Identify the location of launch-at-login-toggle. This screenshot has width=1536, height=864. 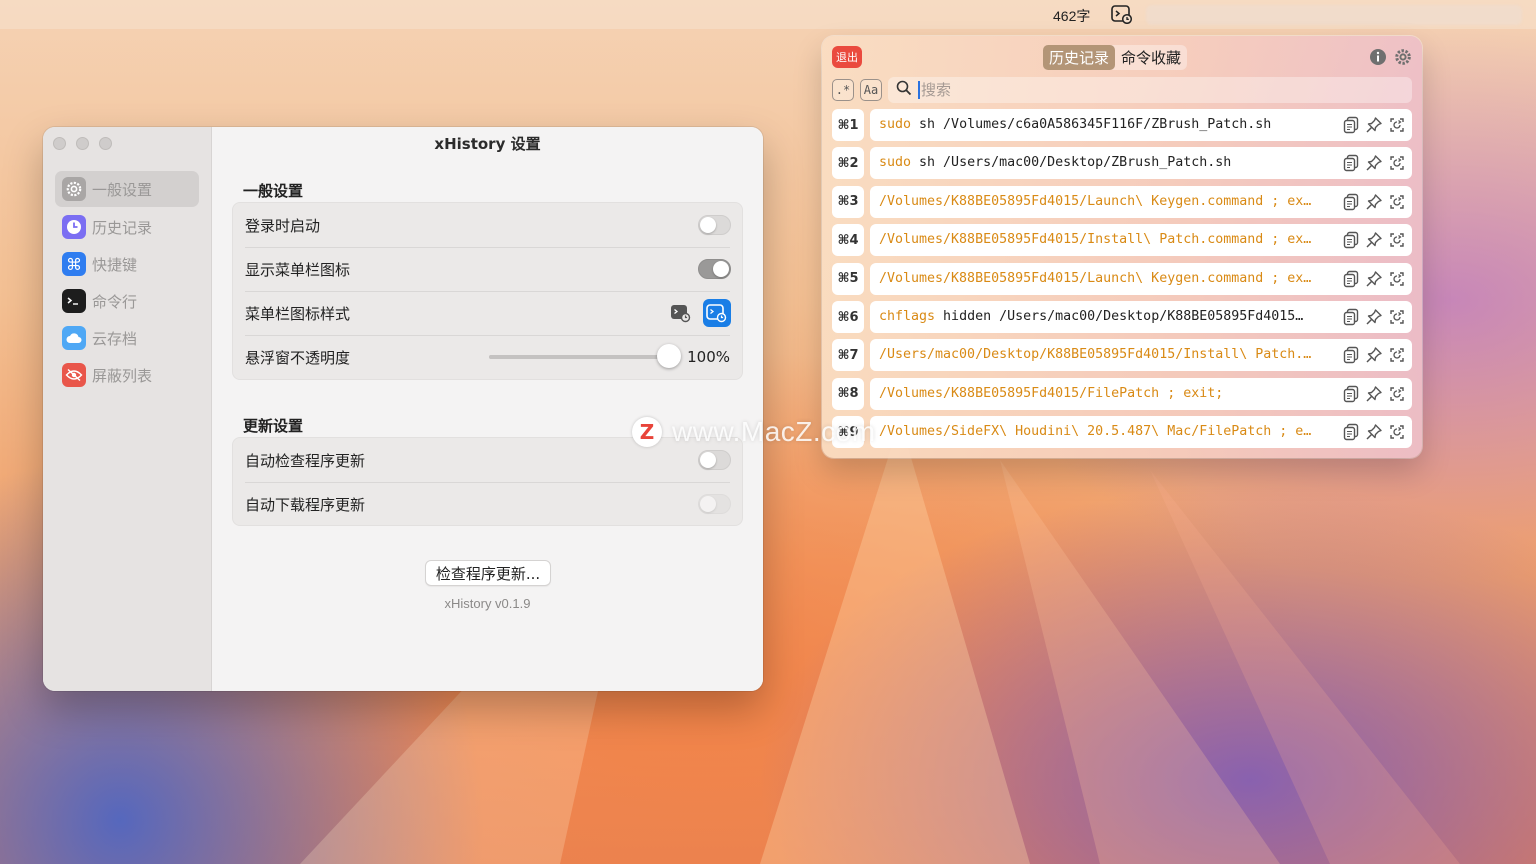
(714, 225).